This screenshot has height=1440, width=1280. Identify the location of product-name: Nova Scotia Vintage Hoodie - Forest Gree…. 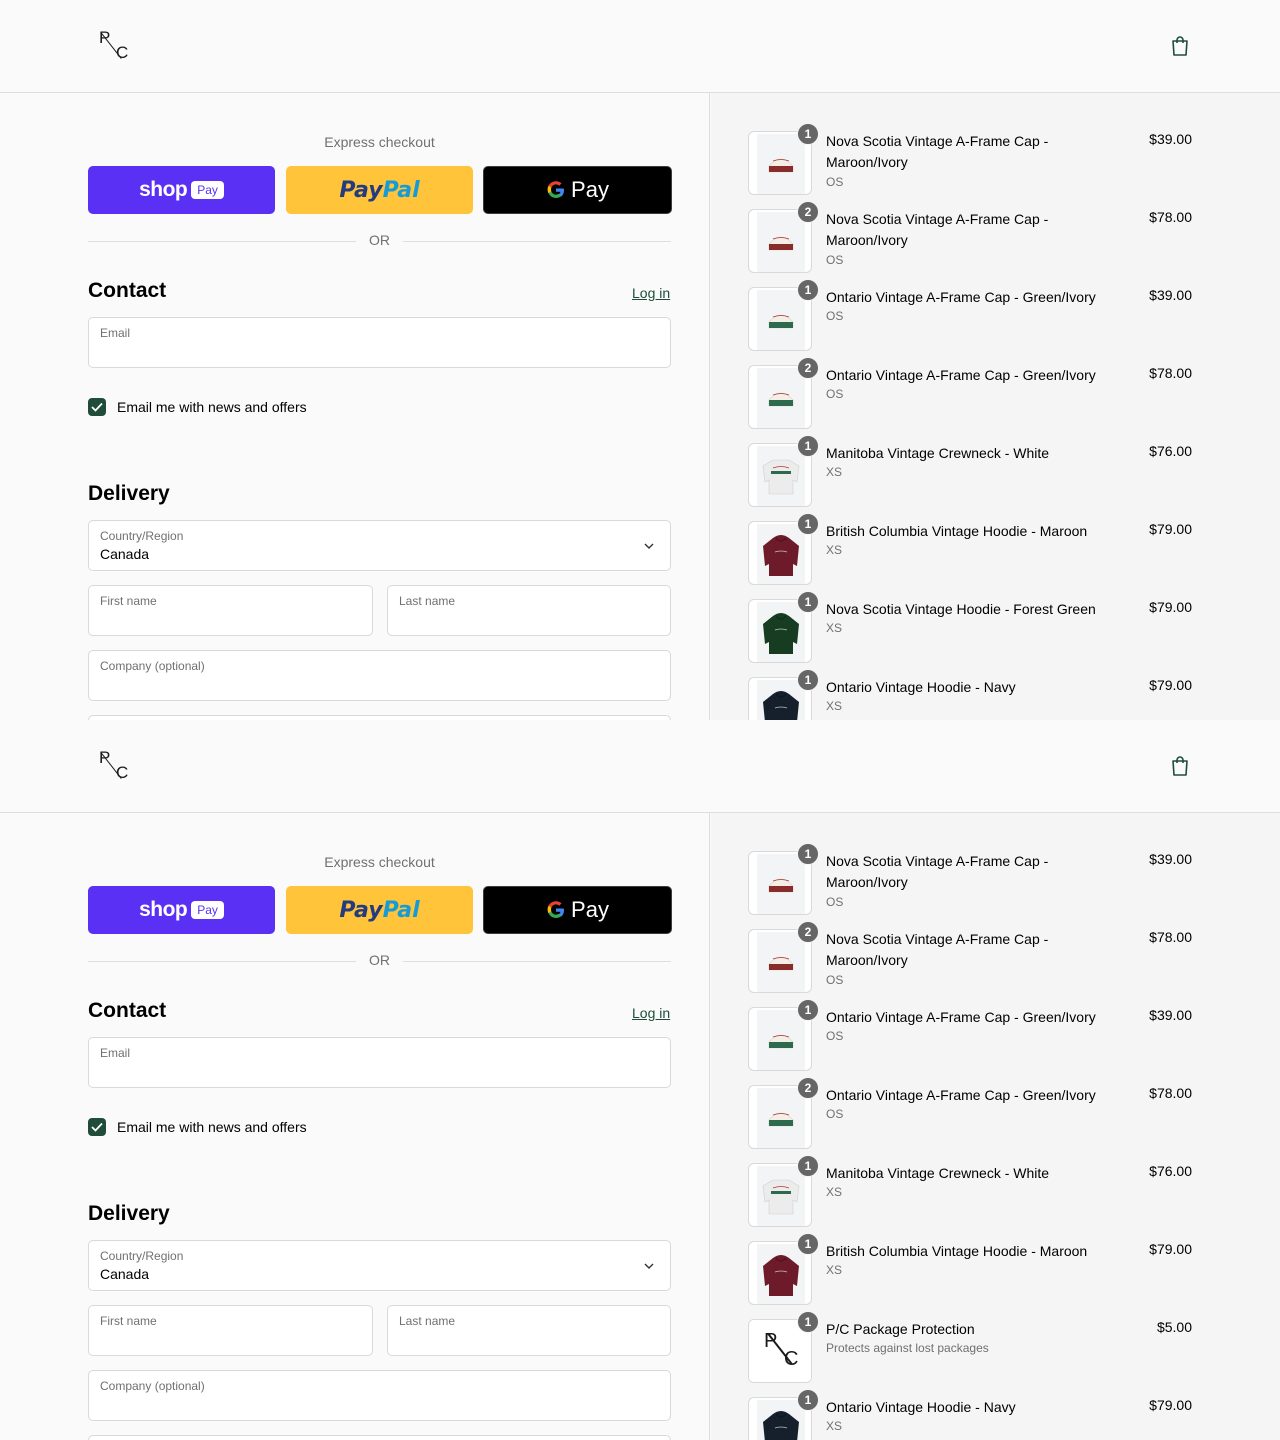
(961, 609).